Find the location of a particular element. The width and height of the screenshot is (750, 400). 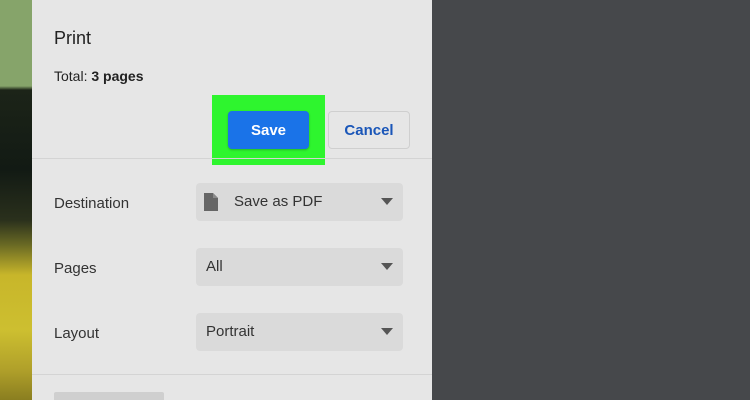

pages-value: All is located at coordinates (214, 266).